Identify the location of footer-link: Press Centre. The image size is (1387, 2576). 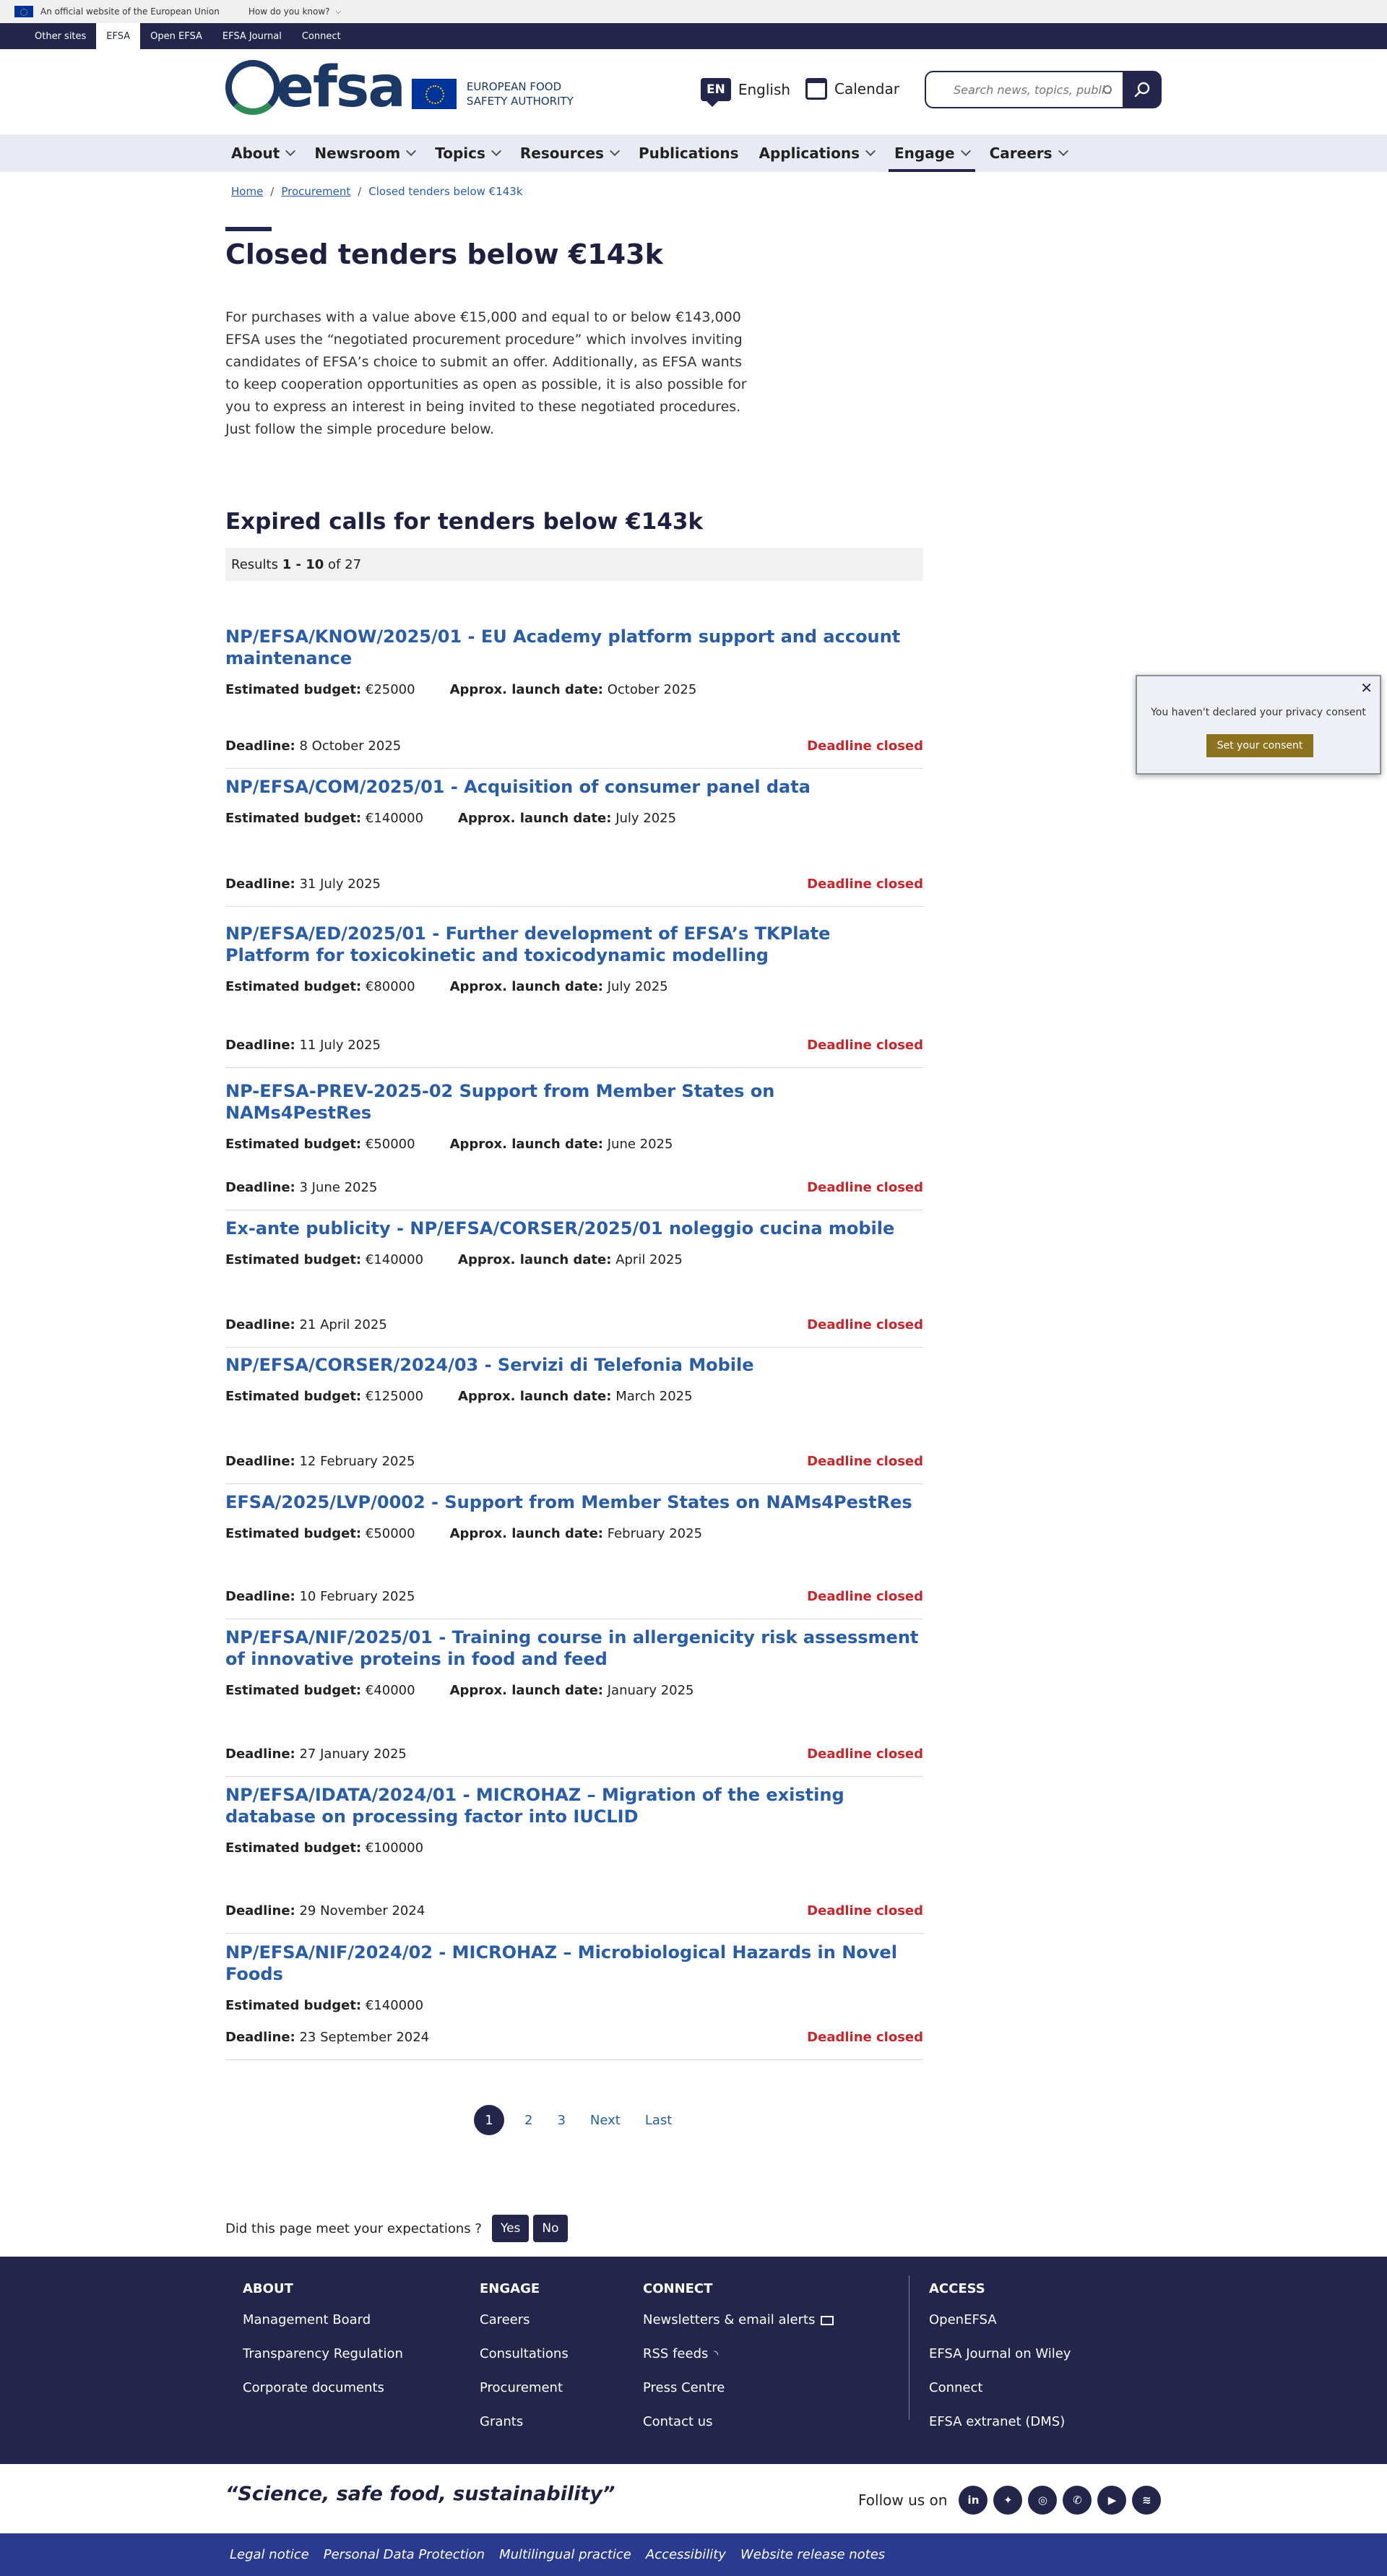
(738, 2388).